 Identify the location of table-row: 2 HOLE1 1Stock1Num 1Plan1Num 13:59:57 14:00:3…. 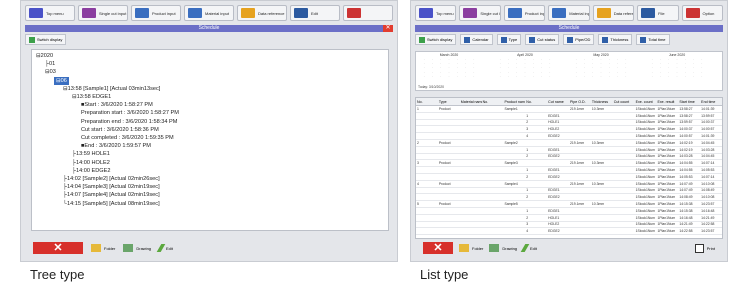
(569, 123).